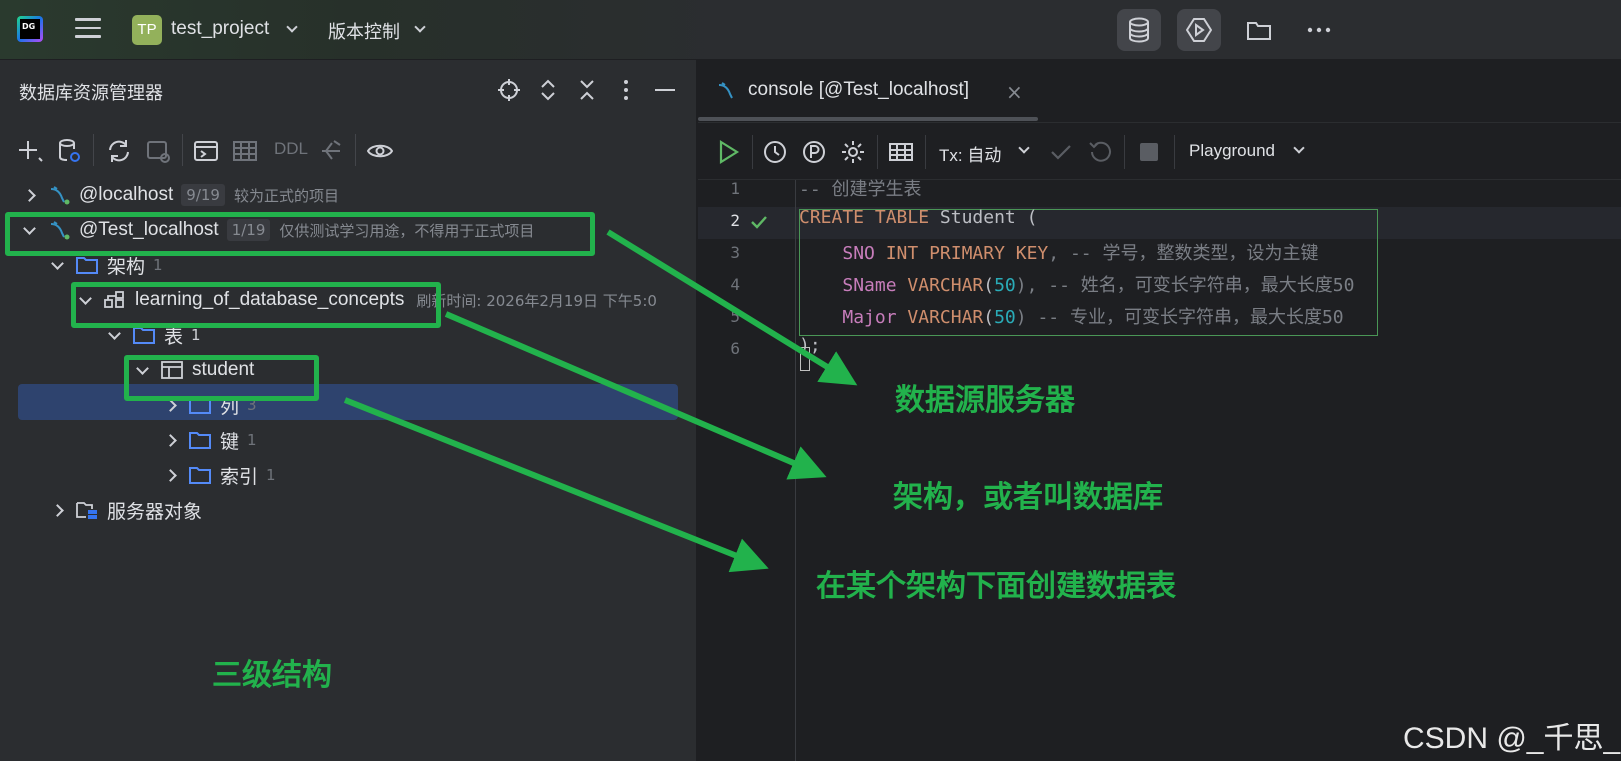 This screenshot has height=761, width=1621. I want to click on arrow-to-server-label, so click(732, 307).